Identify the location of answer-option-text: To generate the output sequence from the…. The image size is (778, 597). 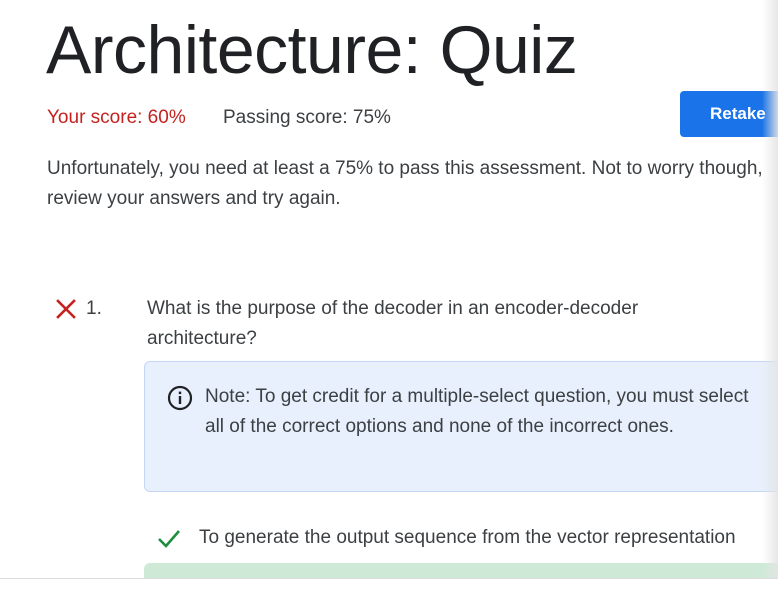
(467, 537).